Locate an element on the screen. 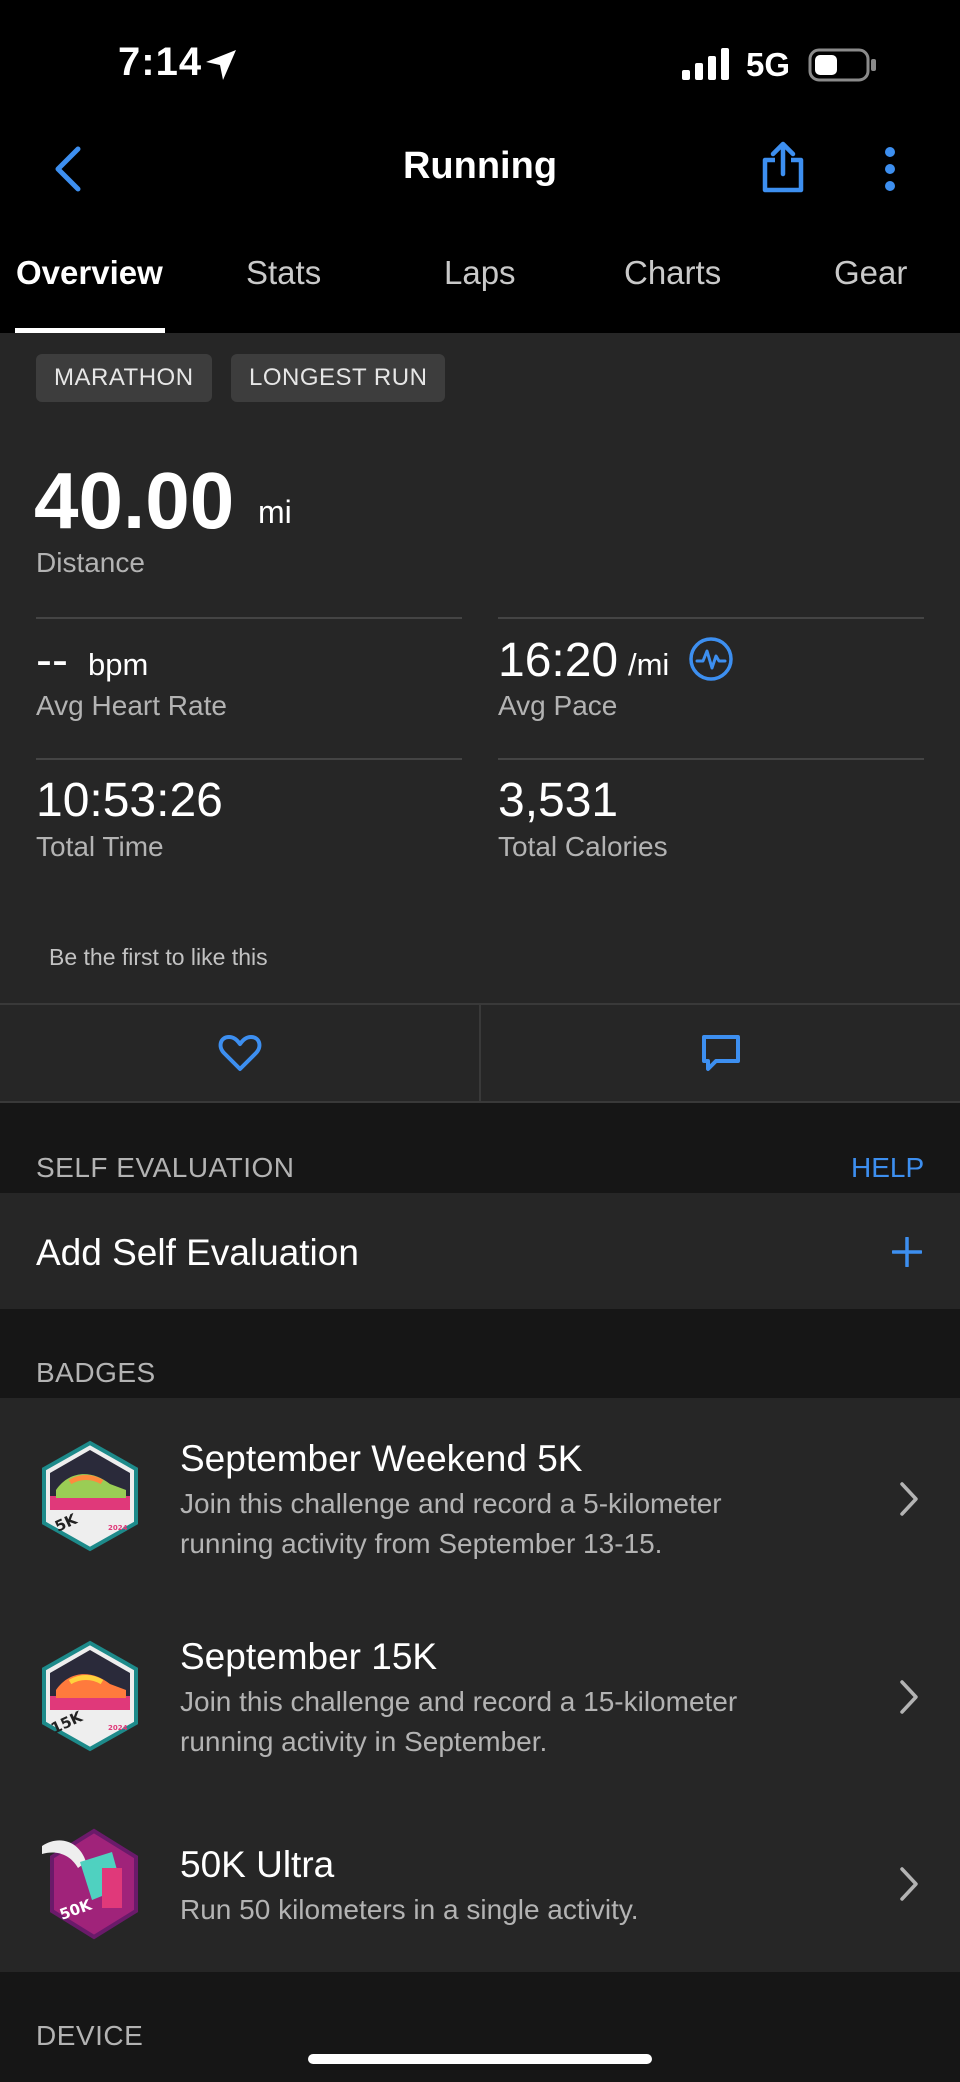  tab-gear: Gear is located at coordinates (870, 273).